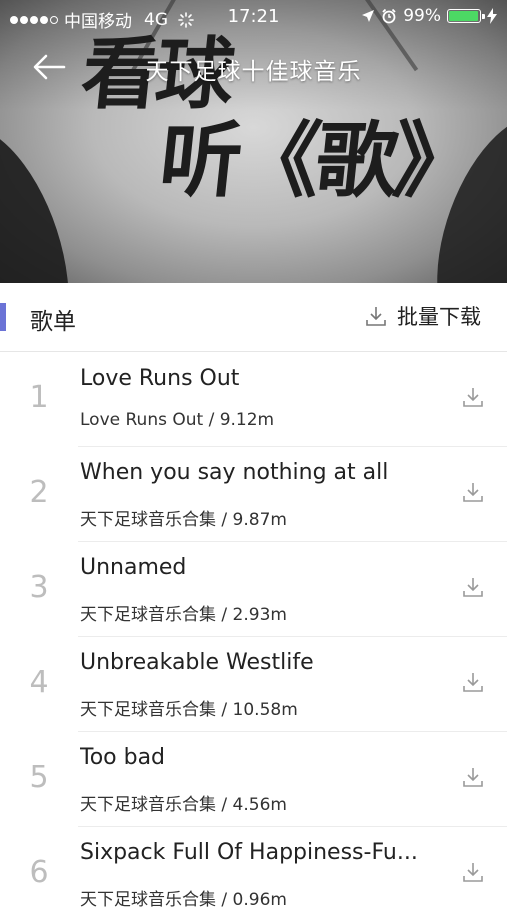  I want to click on track-number: 2, so click(39, 492).